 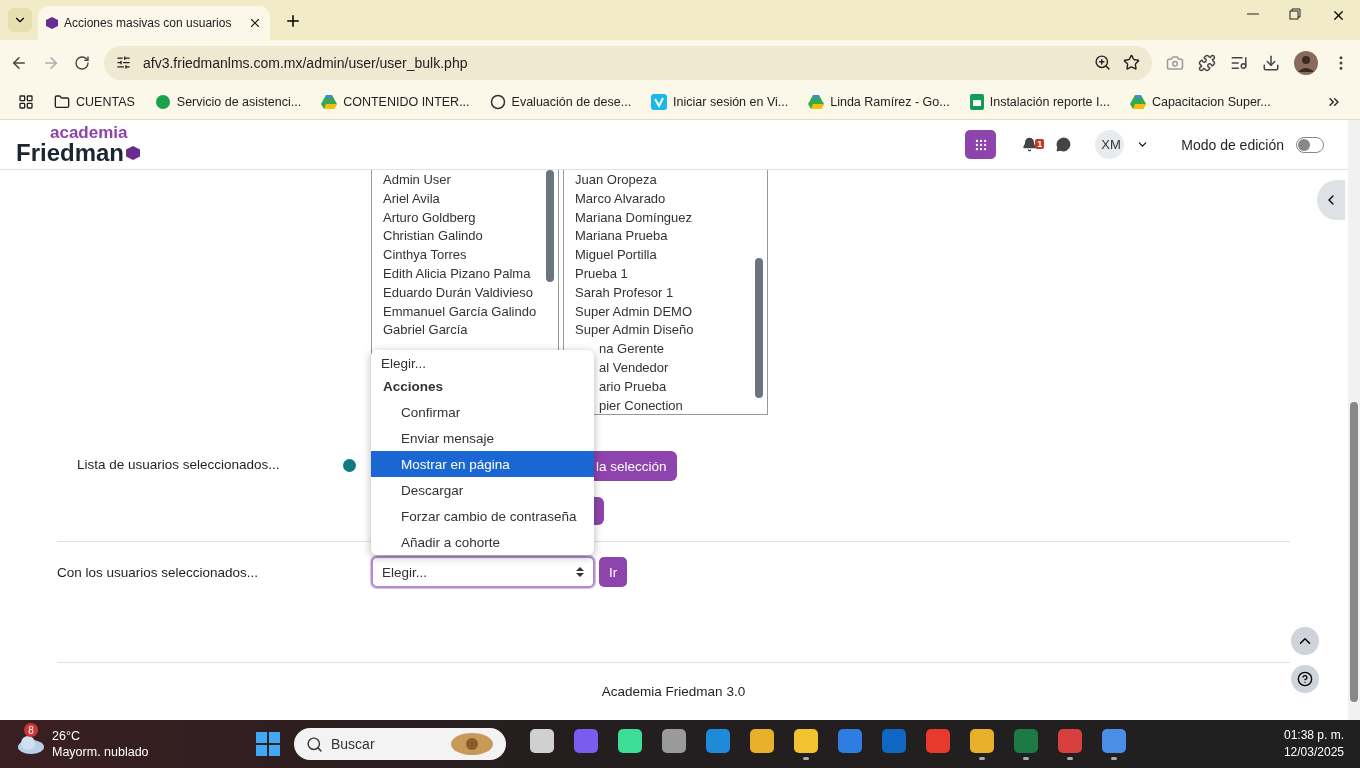 What do you see at coordinates (293, 21) in the screenshot?
I see `new-tab-icon` at bounding box center [293, 21].